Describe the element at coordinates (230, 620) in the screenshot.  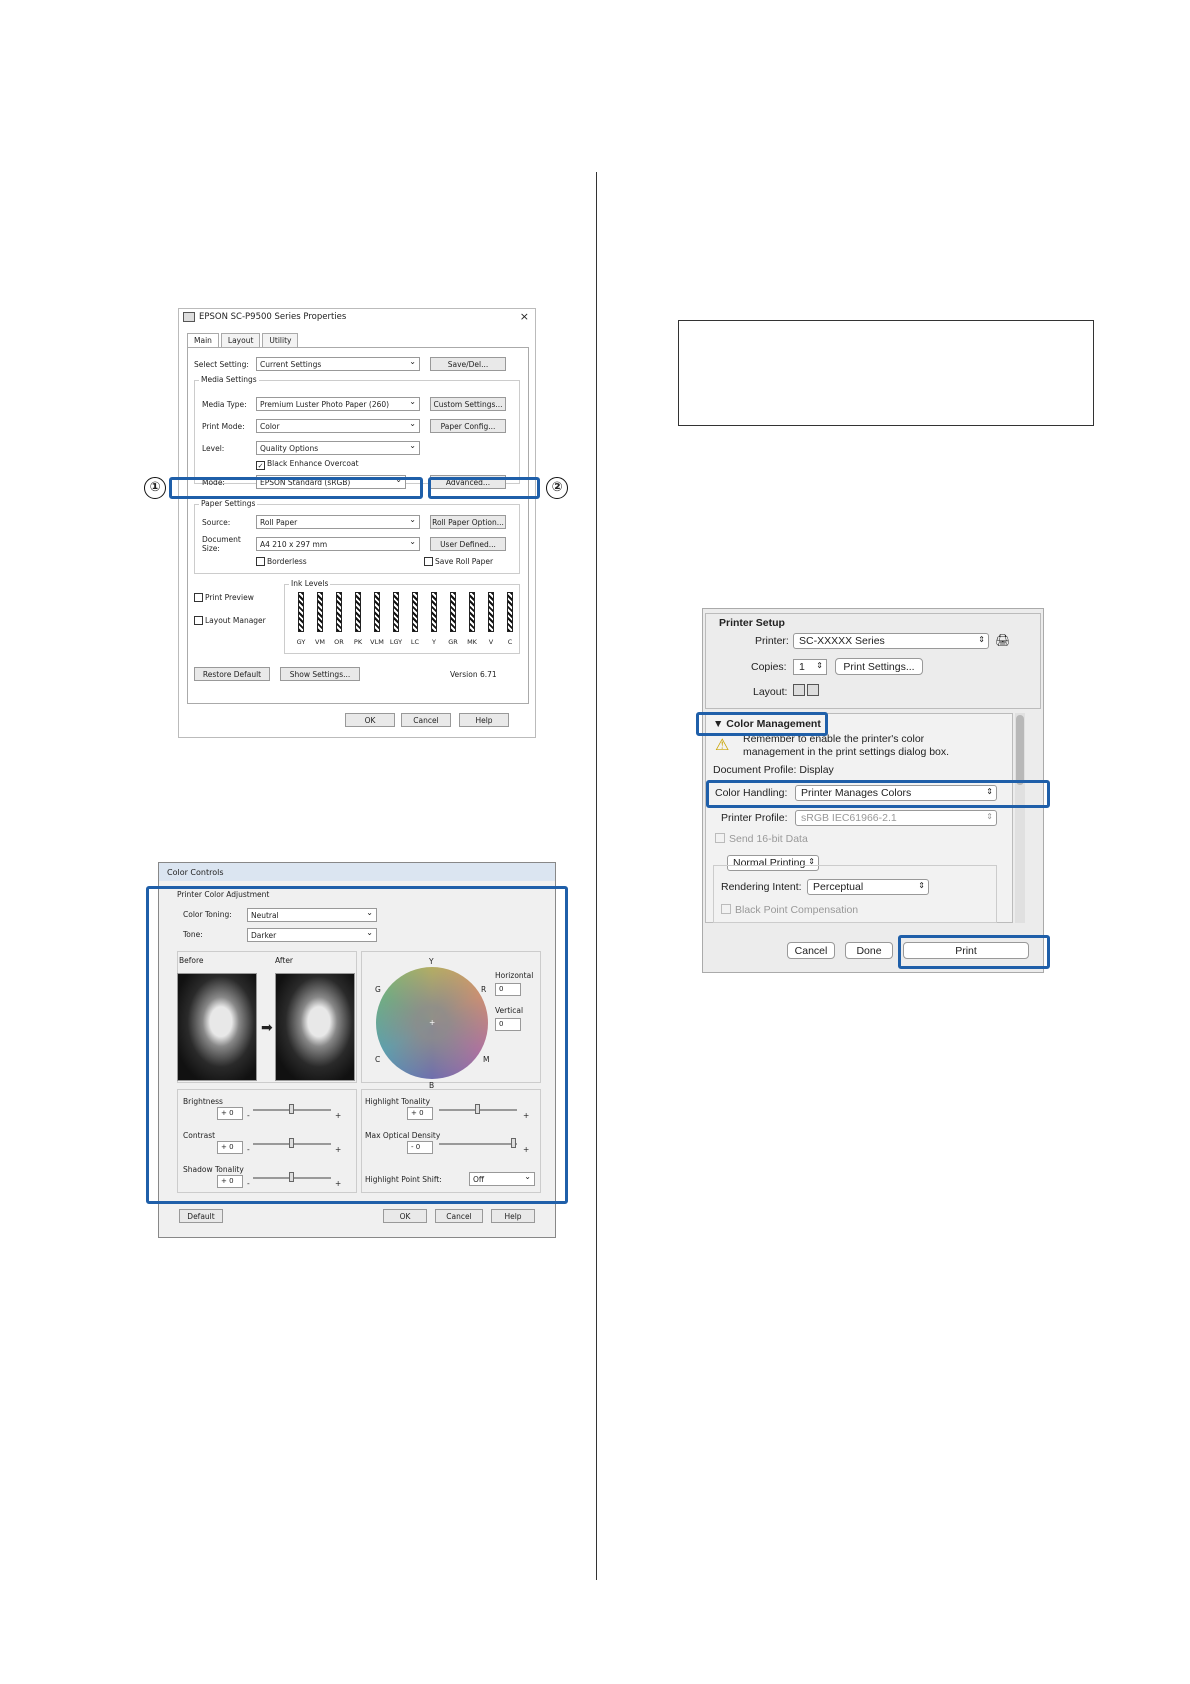
I see `layout-manager-checkbox: Layout Manager` at that location.